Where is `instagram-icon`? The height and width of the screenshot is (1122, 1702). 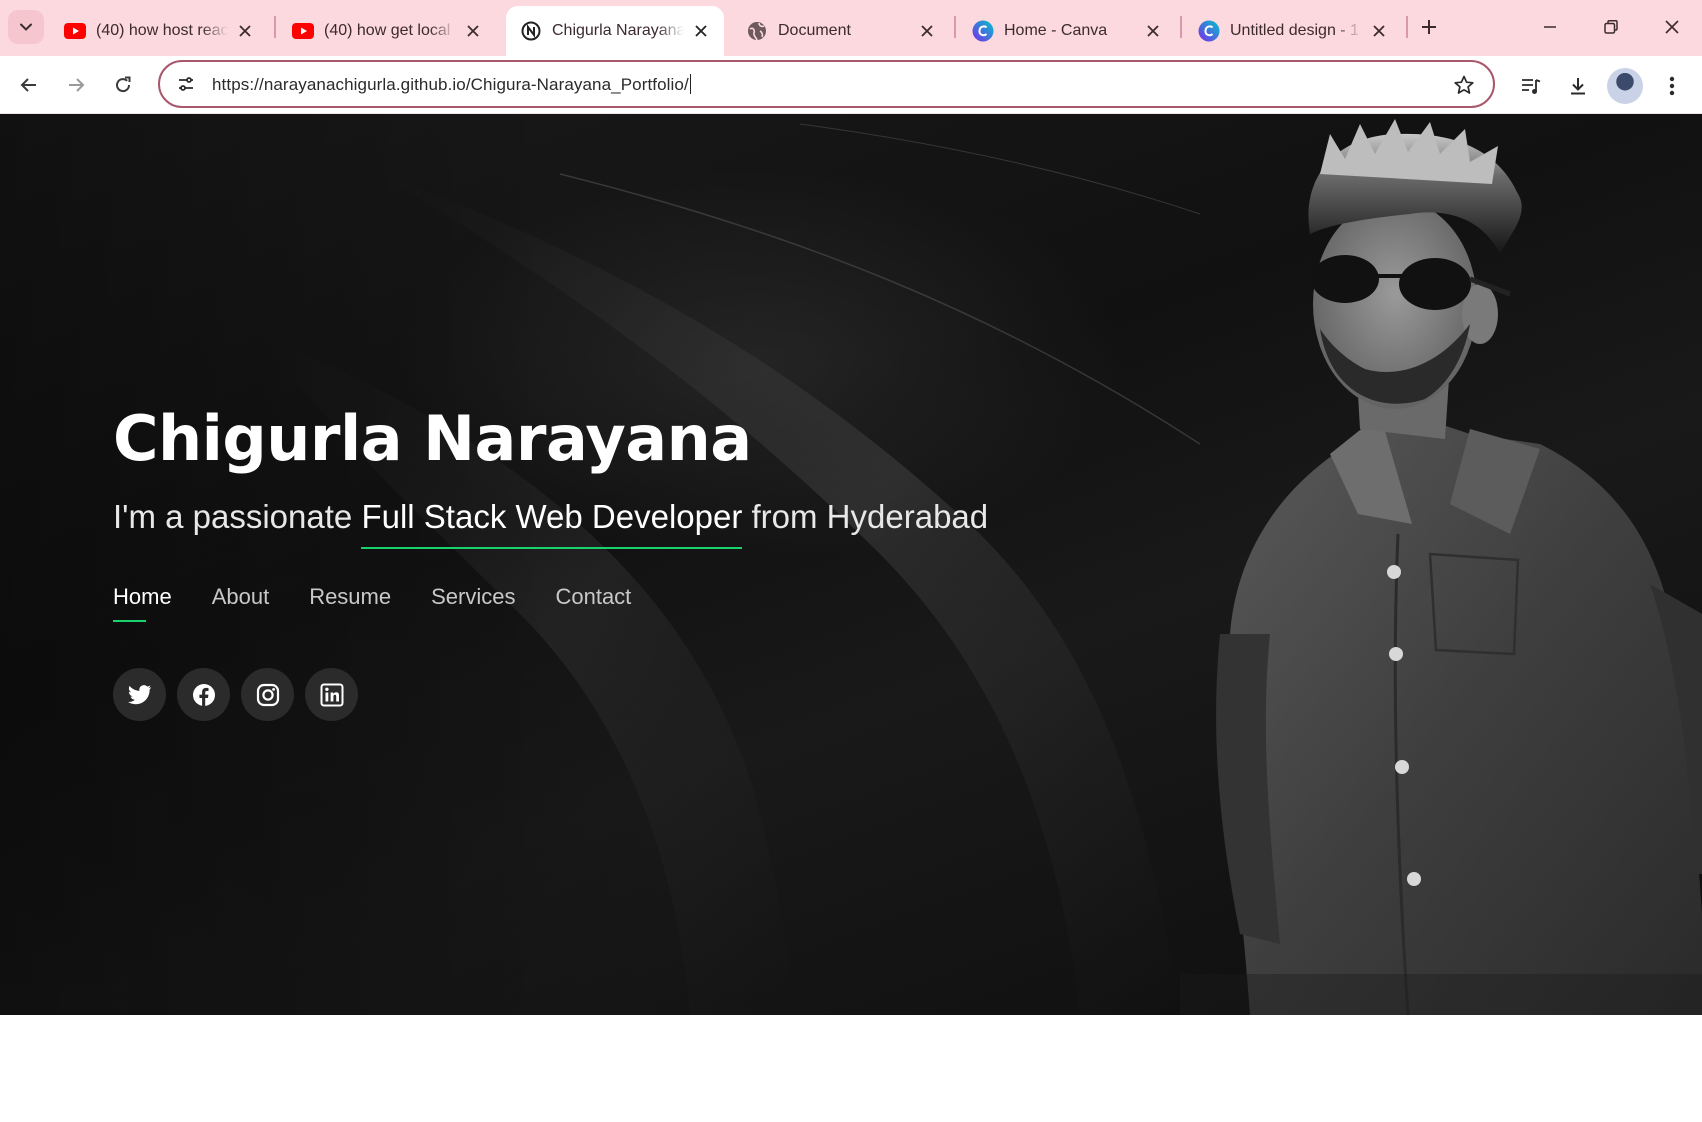
instagram-icon is located at coordinates (267, 694).